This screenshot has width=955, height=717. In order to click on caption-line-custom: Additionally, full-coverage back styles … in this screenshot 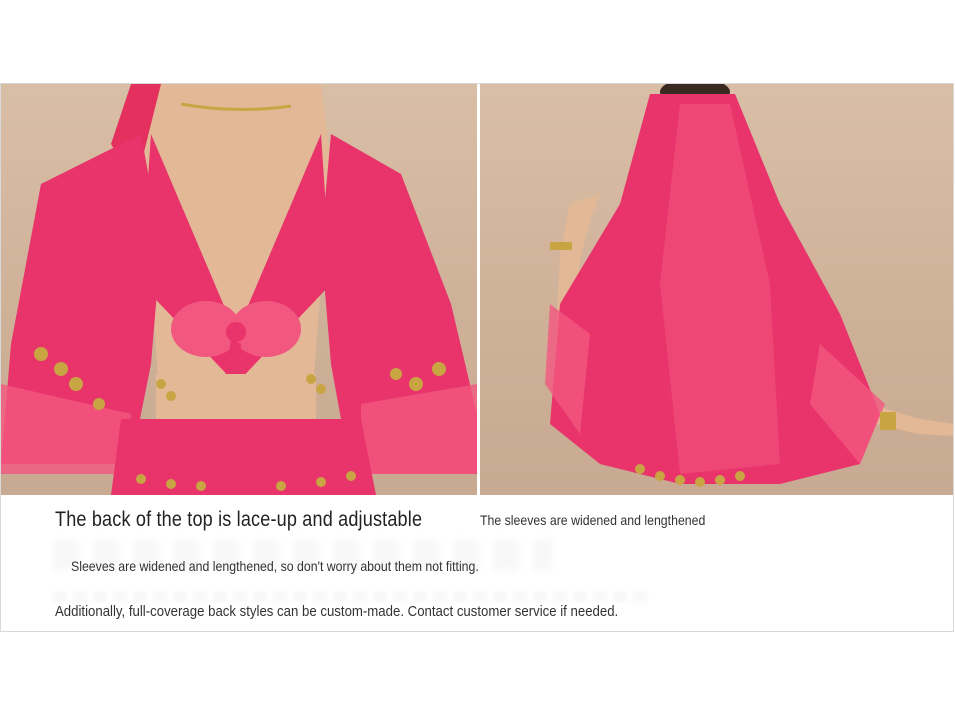, I will do `click(337, 611)`.